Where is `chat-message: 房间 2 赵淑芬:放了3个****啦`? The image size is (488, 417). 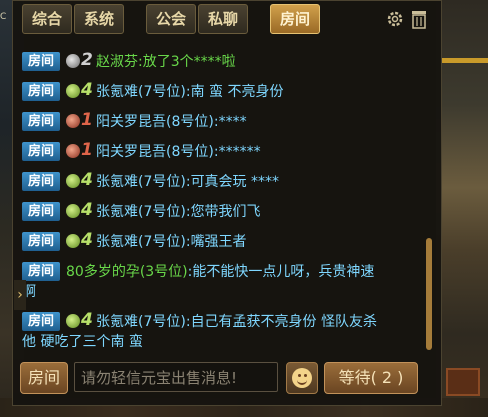
chat-message: 房间 2 赵淑芬:放了3个****啦 is located at coordinates (220, 61).